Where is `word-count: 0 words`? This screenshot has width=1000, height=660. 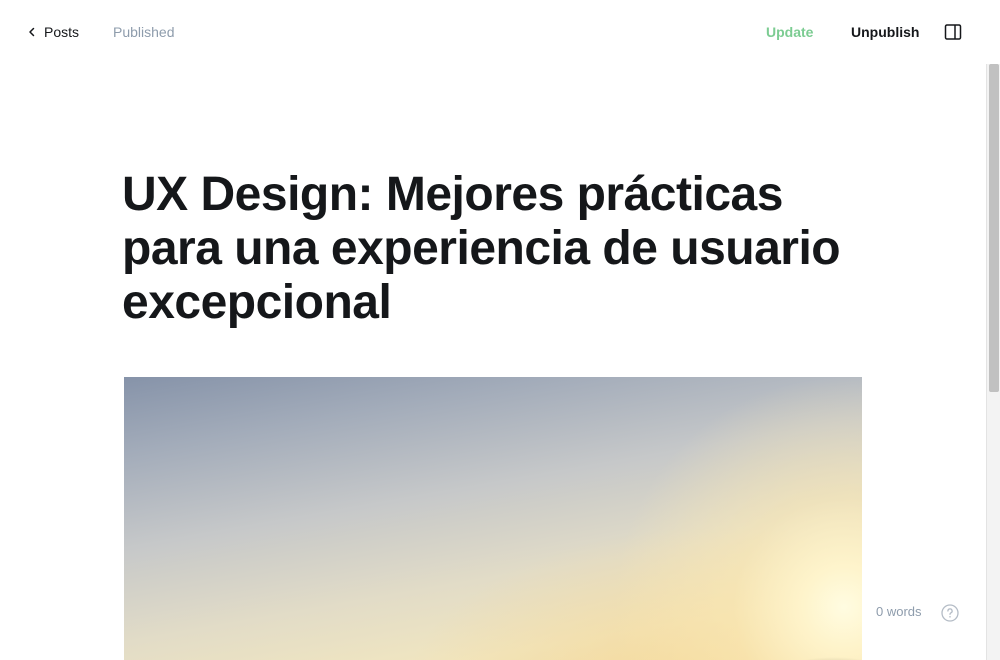 word-count: 0 words is located at coordinates (899, 611).